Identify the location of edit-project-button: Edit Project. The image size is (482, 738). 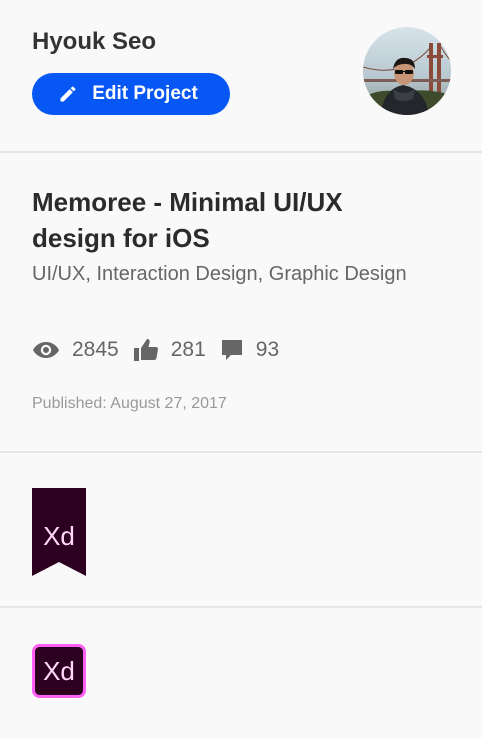
(131, 94).